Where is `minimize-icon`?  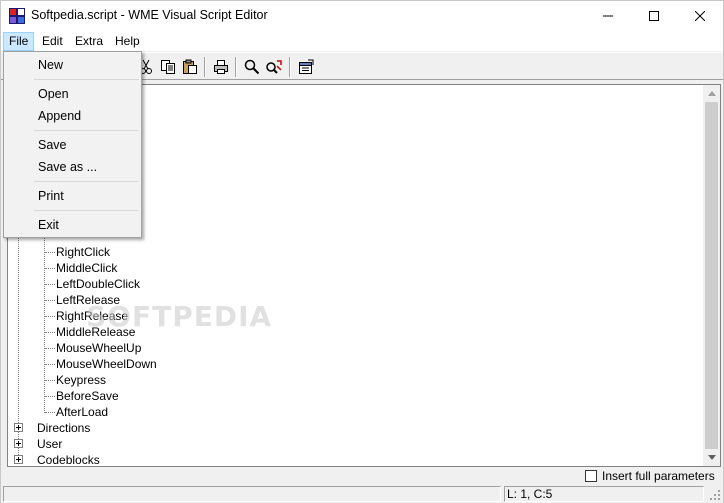
minimize-icon is located at coordinates (608, 16).